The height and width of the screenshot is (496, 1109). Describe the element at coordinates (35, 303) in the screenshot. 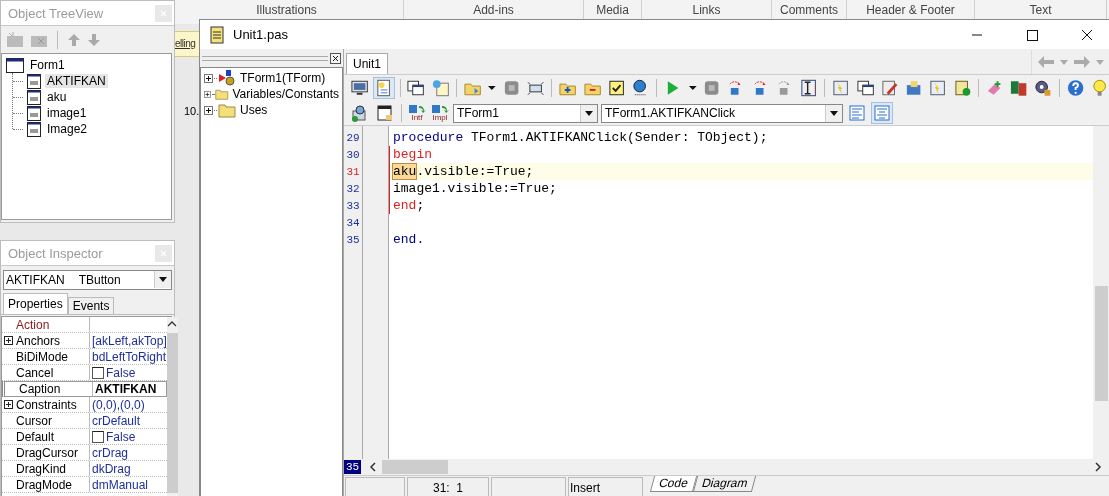

I see `inspector-tab: Properties` at that location.